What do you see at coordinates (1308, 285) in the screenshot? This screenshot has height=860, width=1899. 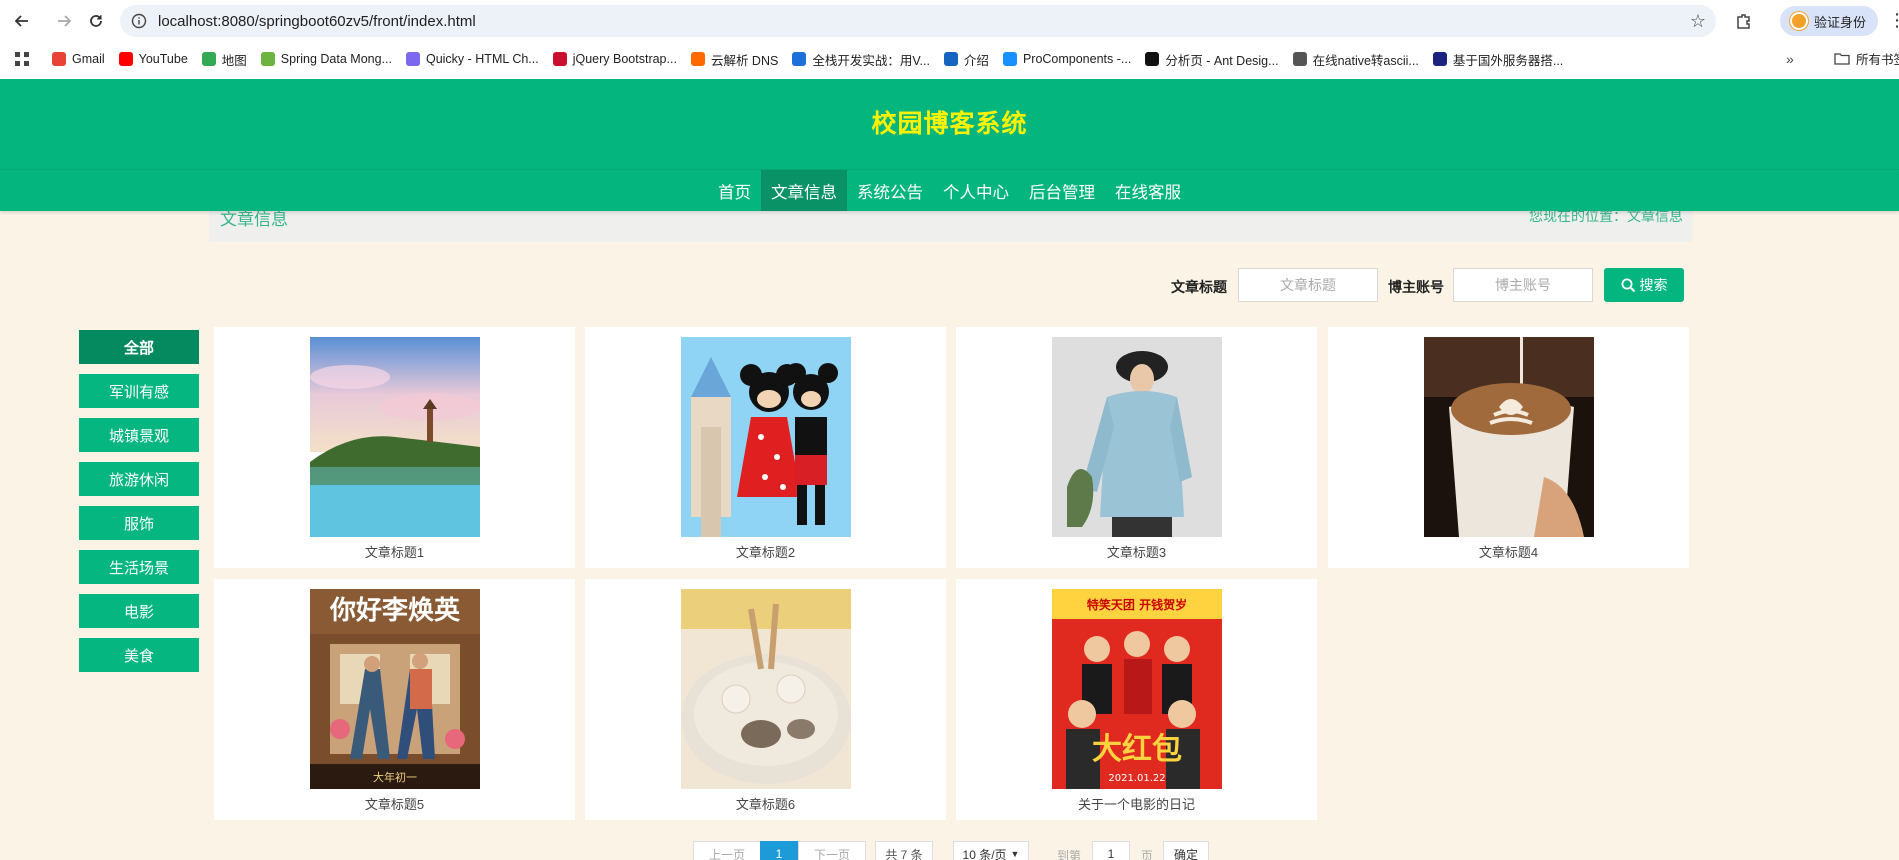 I see `title-search-input` at bounding box center [1308, 285].